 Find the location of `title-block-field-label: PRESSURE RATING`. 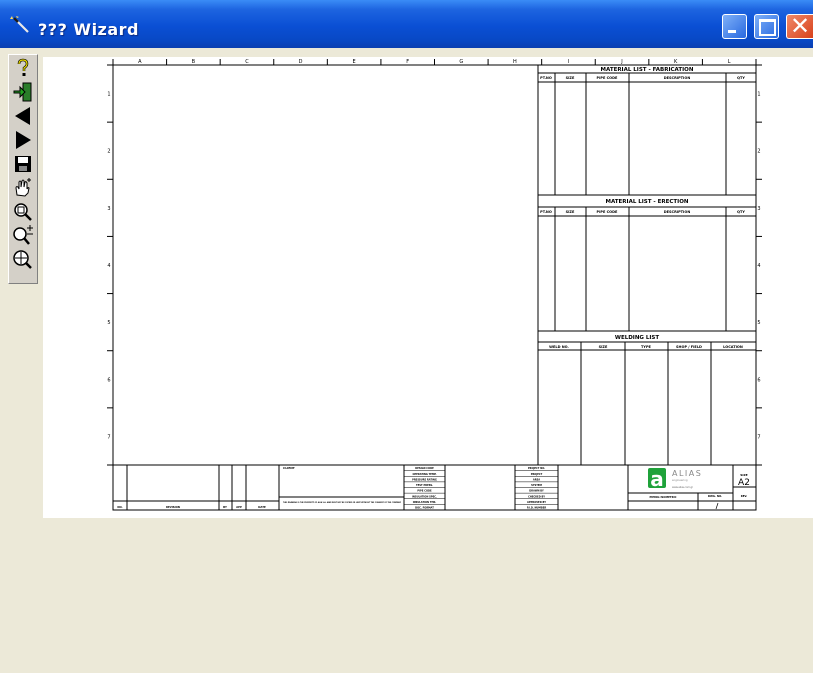

title-block-field-label: PRESSURE RATING is located at coordinates (424, 479).